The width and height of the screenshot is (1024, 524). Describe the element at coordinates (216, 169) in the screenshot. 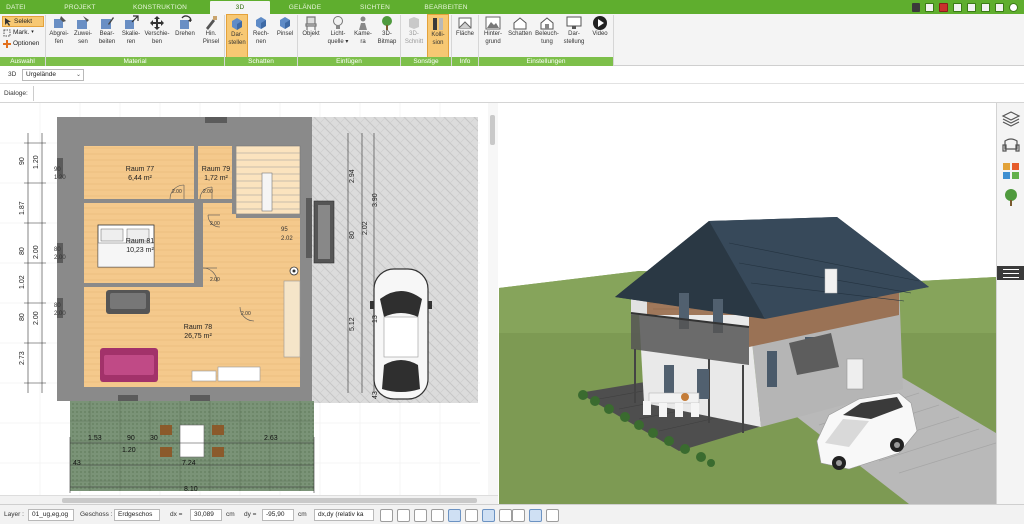

I see `room-79-name: Raum 79` at that location.